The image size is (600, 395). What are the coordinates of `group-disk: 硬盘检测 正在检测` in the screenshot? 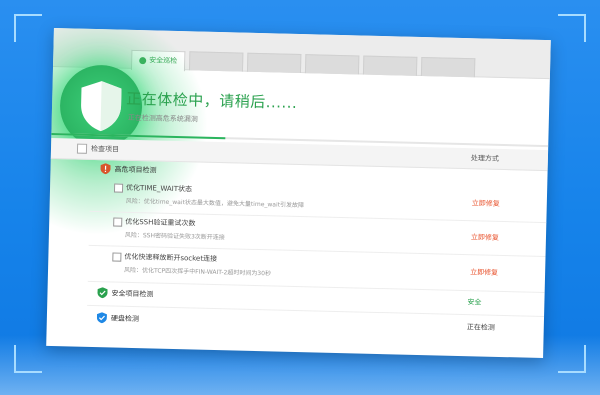 It's located at (295, 321).